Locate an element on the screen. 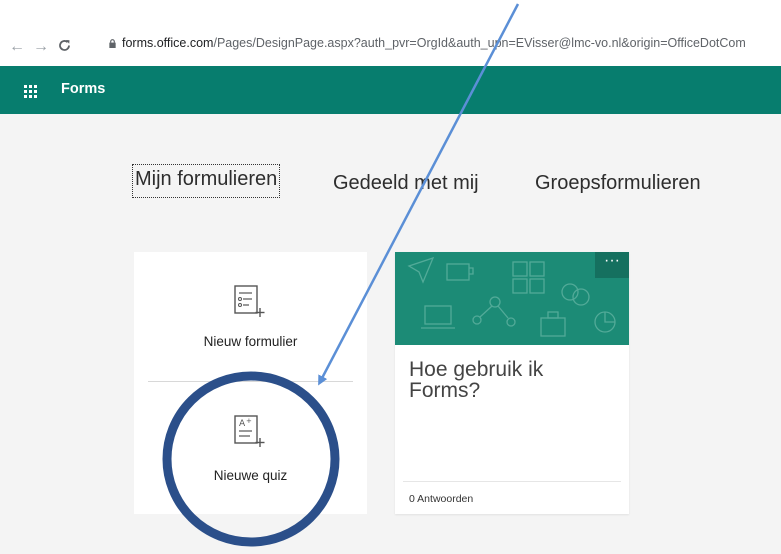 This screenshot has width=781, height=554. annotation-circle is located at coordinates (251, 459).